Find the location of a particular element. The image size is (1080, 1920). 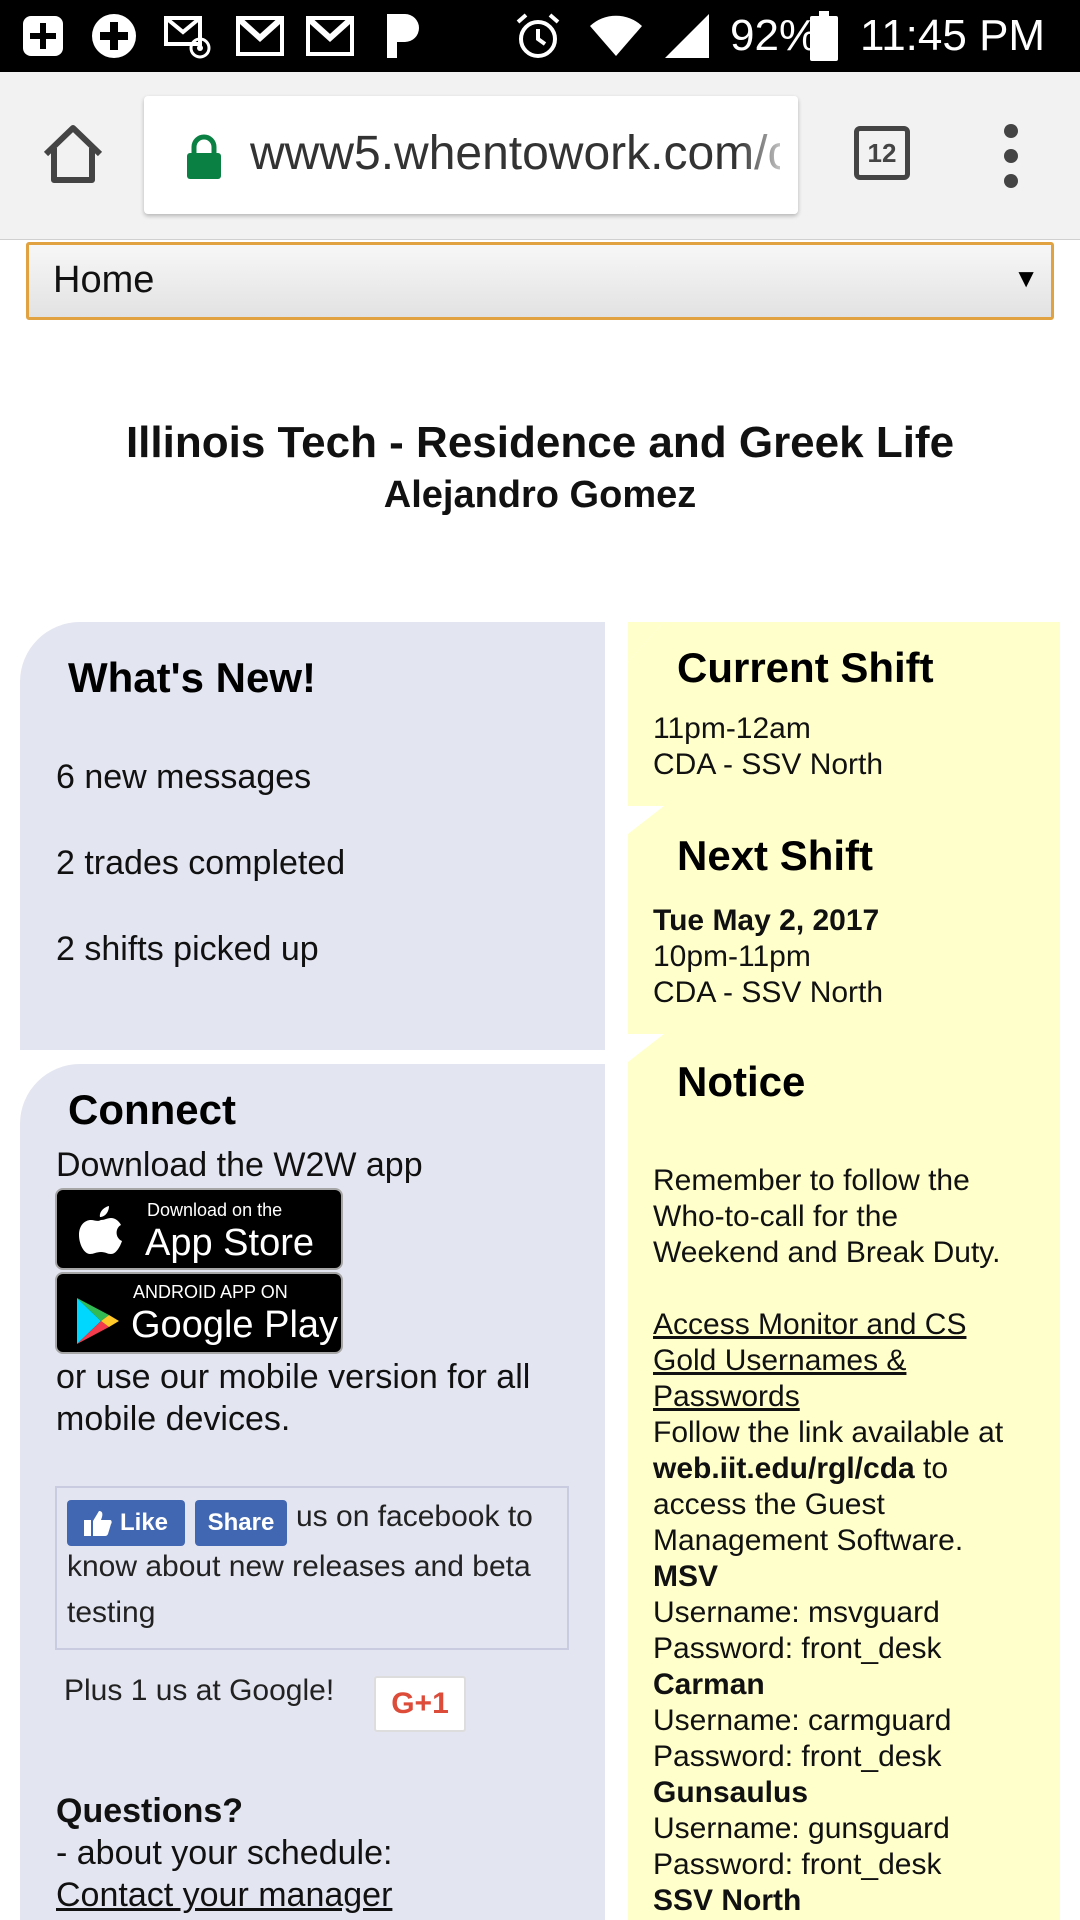

notice-line: Remember to follow the is located at coordinates (811, 1180).